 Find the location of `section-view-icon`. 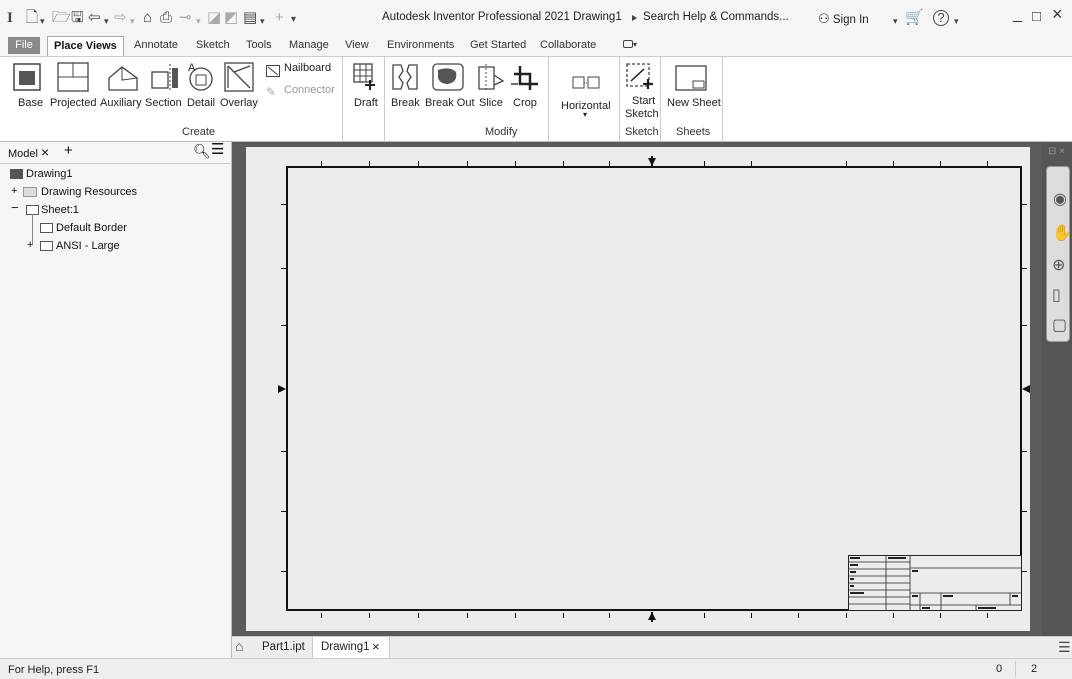

section-view-icon is located at coordinates (166, 79).